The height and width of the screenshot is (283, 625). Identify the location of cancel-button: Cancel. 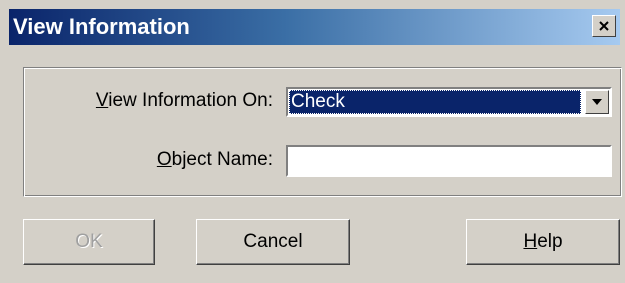
(273, 242).